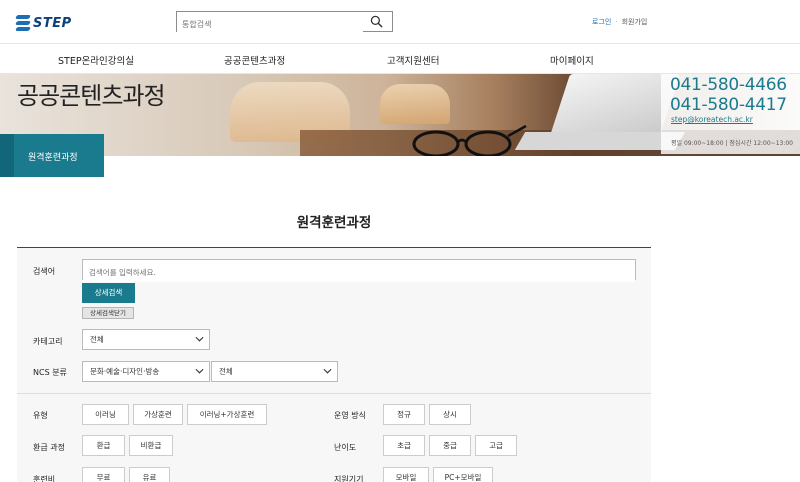  Describe the element at coordinates (406, 474) in the screenshot. I see `device-option-mobile: 모바일` at that location.